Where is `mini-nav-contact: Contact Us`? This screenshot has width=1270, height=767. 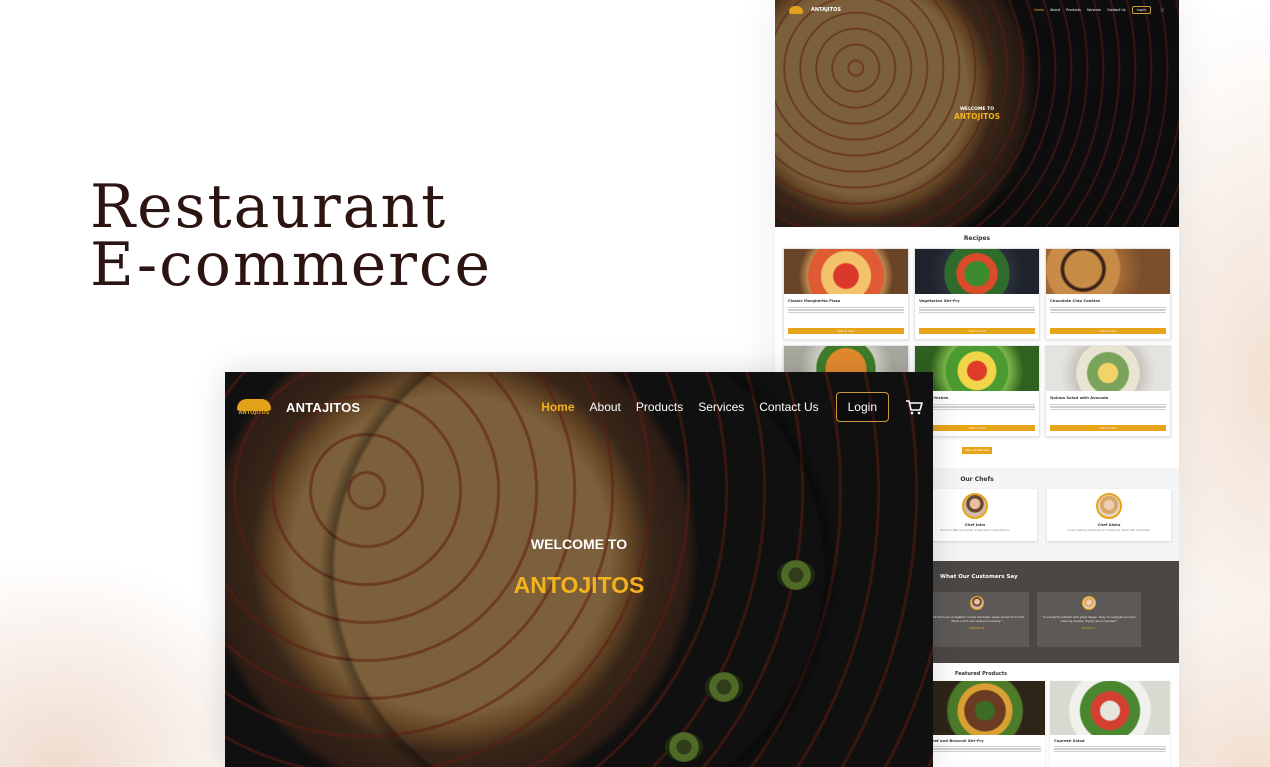
mini-nav-contact: Contact Us is located at coordinates (1116, 10).